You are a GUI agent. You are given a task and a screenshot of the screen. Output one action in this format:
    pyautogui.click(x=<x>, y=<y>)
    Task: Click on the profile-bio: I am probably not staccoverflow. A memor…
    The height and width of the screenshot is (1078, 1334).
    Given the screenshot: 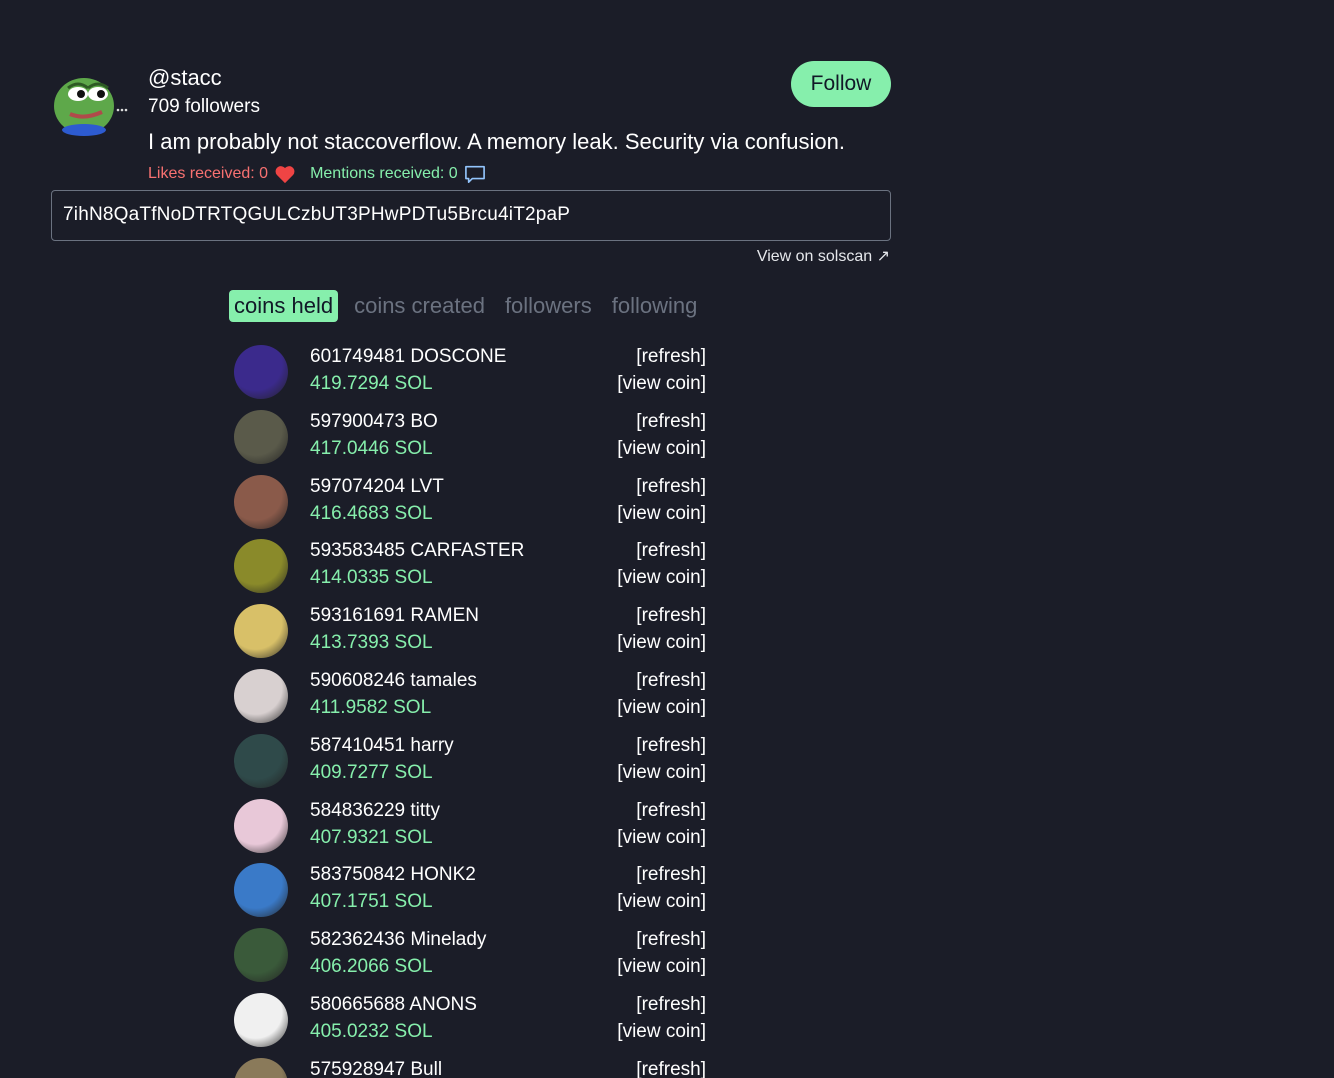 What is the action you would take?
    pyautogui.click(x=496, y=141)
    